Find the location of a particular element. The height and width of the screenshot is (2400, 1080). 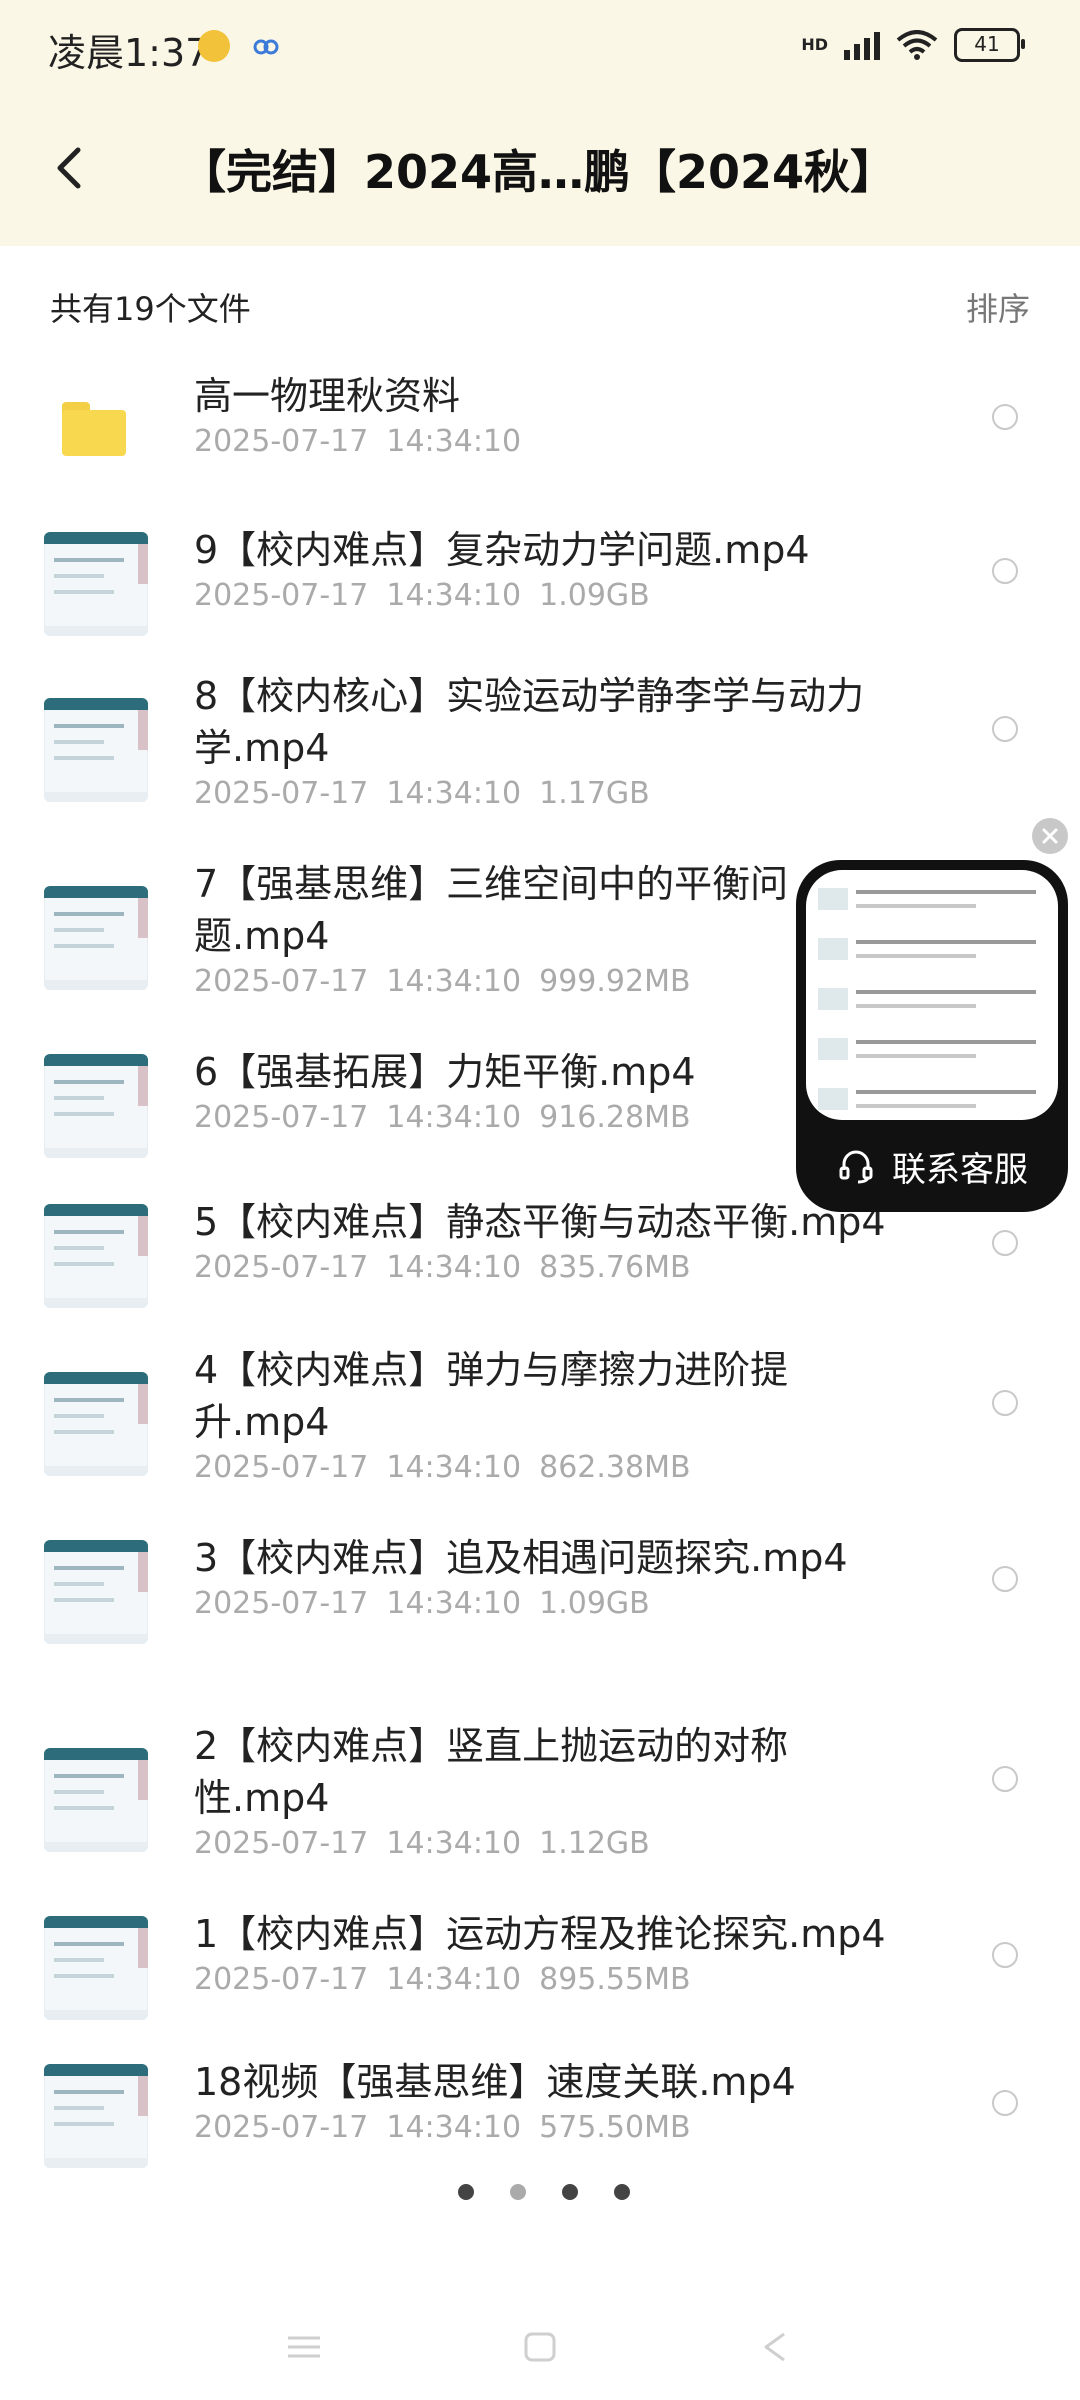

file-name-line: 1【校内难点】运动方程及推论探究.mp4 is located at coordinates (540, 1934).